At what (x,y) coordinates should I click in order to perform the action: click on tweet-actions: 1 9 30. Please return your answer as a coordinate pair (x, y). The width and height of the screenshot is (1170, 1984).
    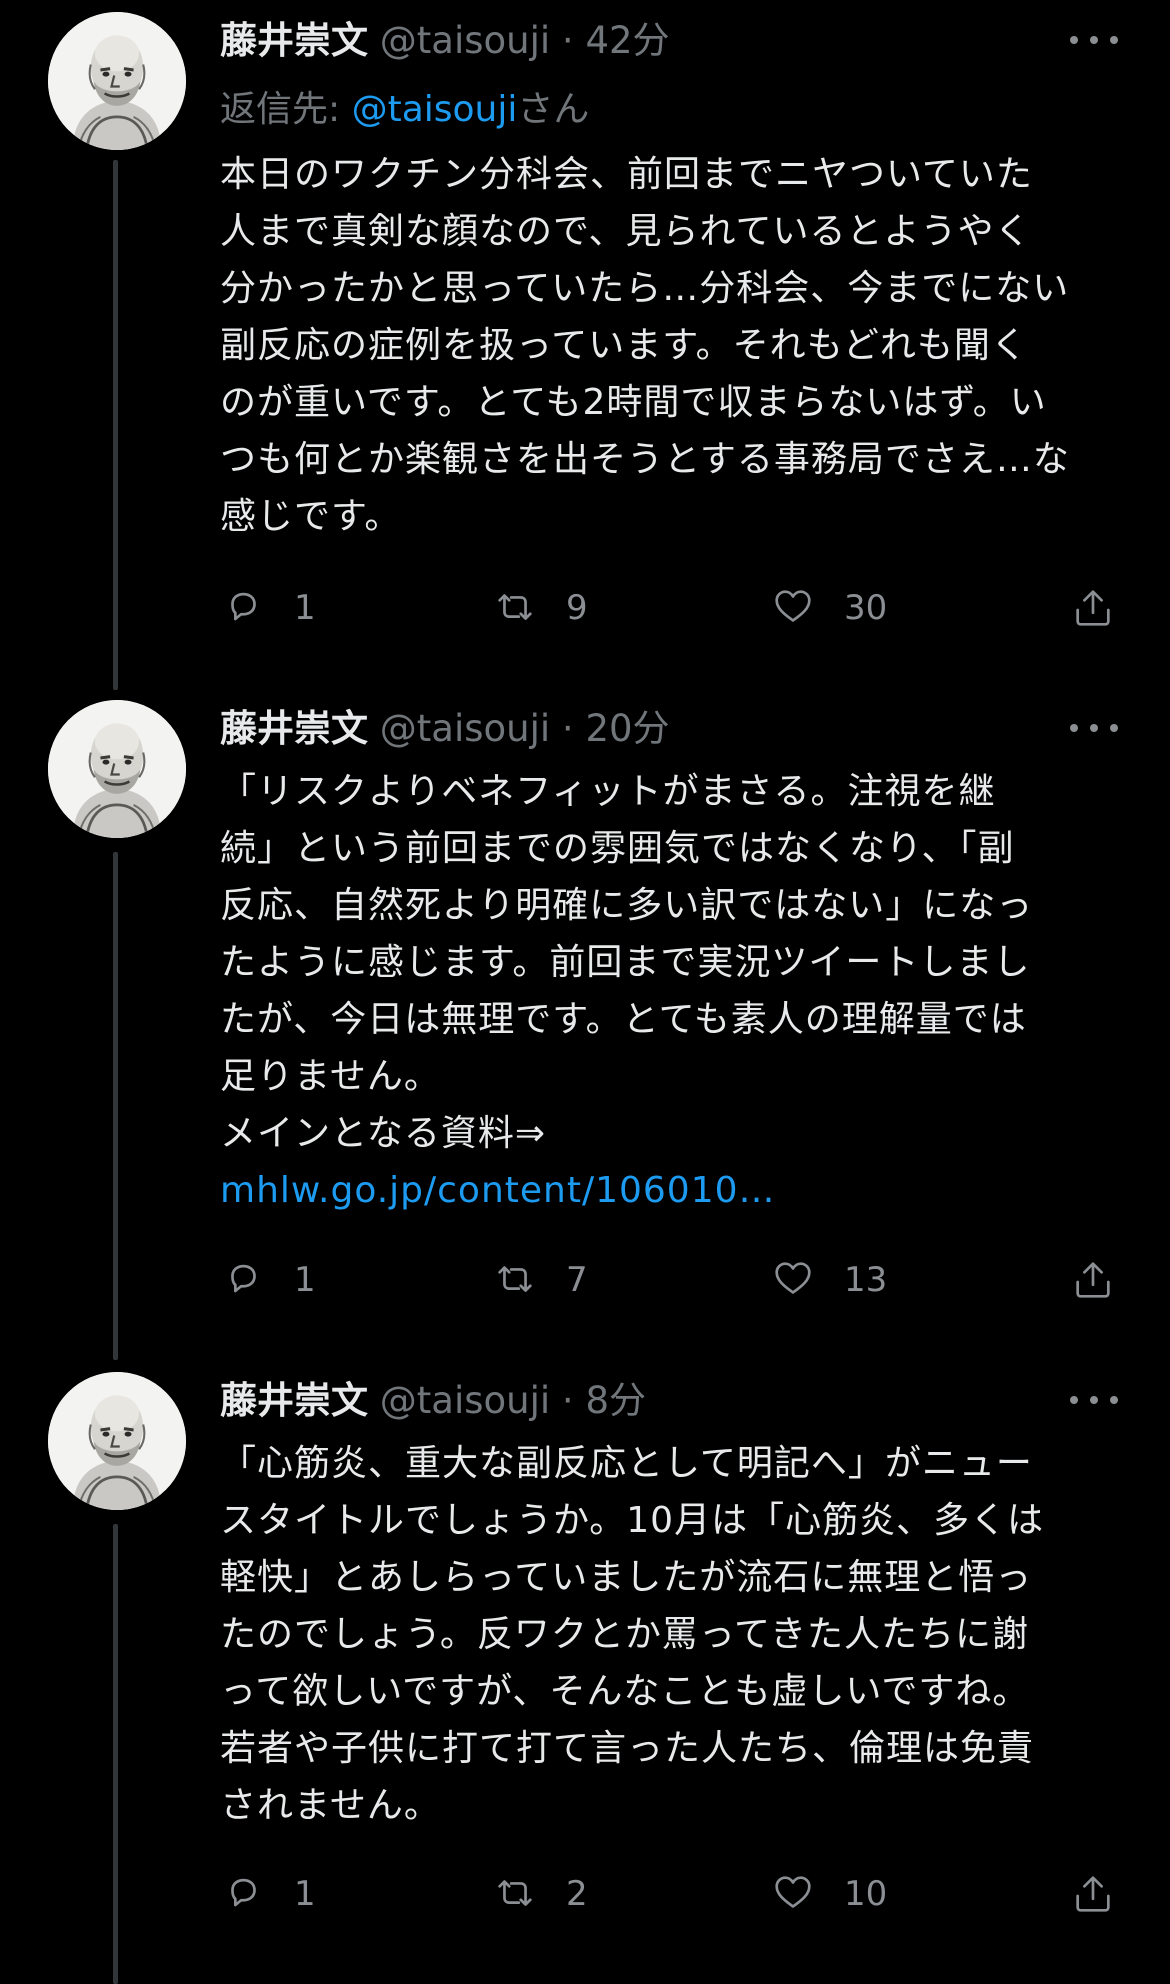
    Looking at the image, I should click on (670, 608).